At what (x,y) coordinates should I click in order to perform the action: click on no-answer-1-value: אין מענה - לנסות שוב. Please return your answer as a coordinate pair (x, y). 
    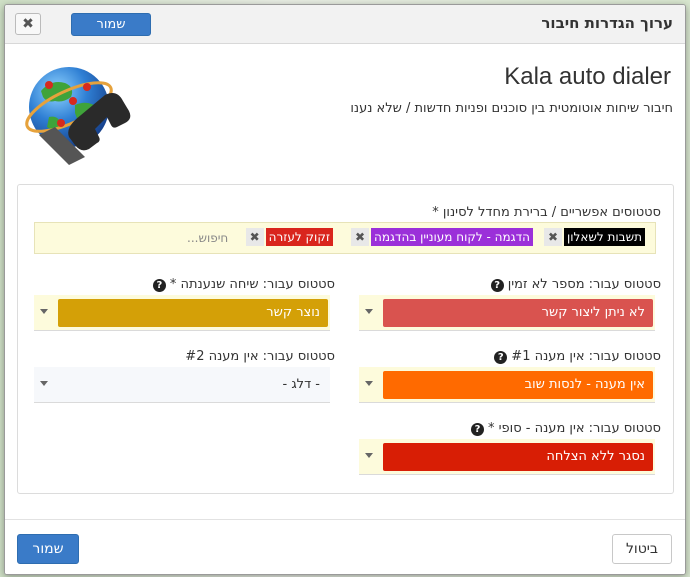
    Looking at the image, I should click on (518, 385).